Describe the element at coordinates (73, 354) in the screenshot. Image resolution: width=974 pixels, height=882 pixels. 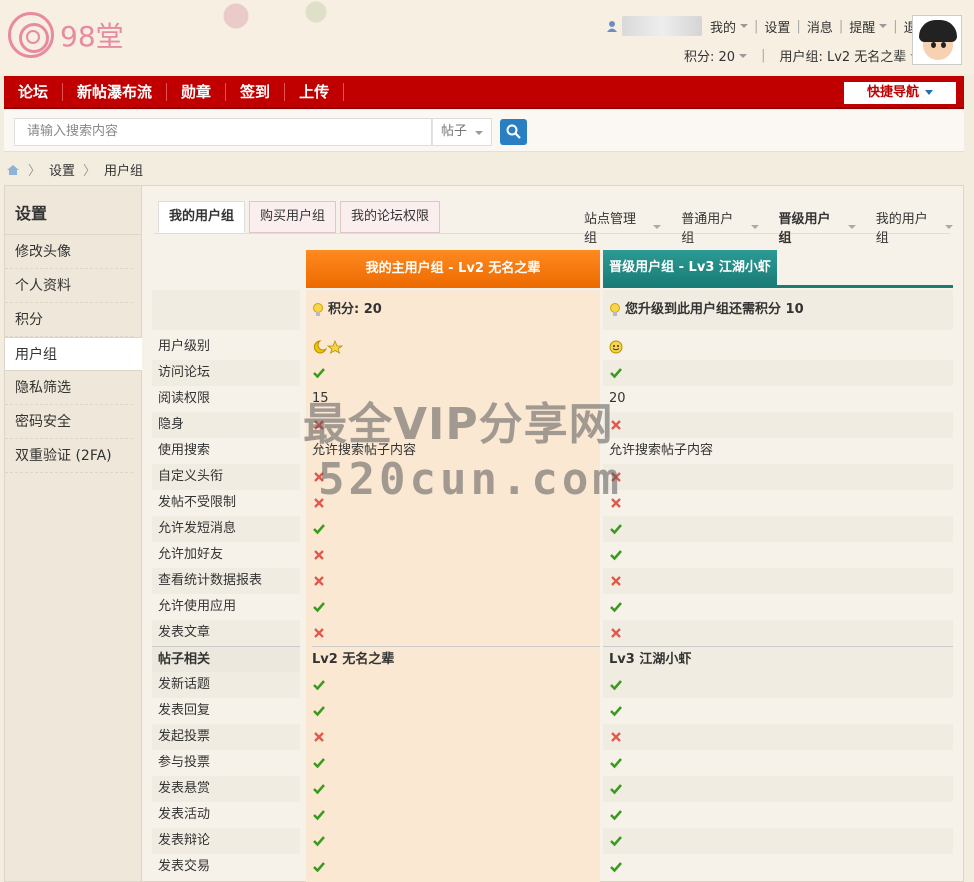
I see `sidebar-item-usergroup: 用户组` at that location.